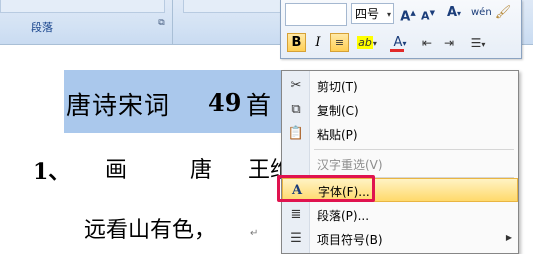 Image resolution: width=533 pixels, height=254 pixels. What do you see at coordinates (400, 43) in the screenshot?
I see `font-color-button: A▾` at bounding box center [400, 43].